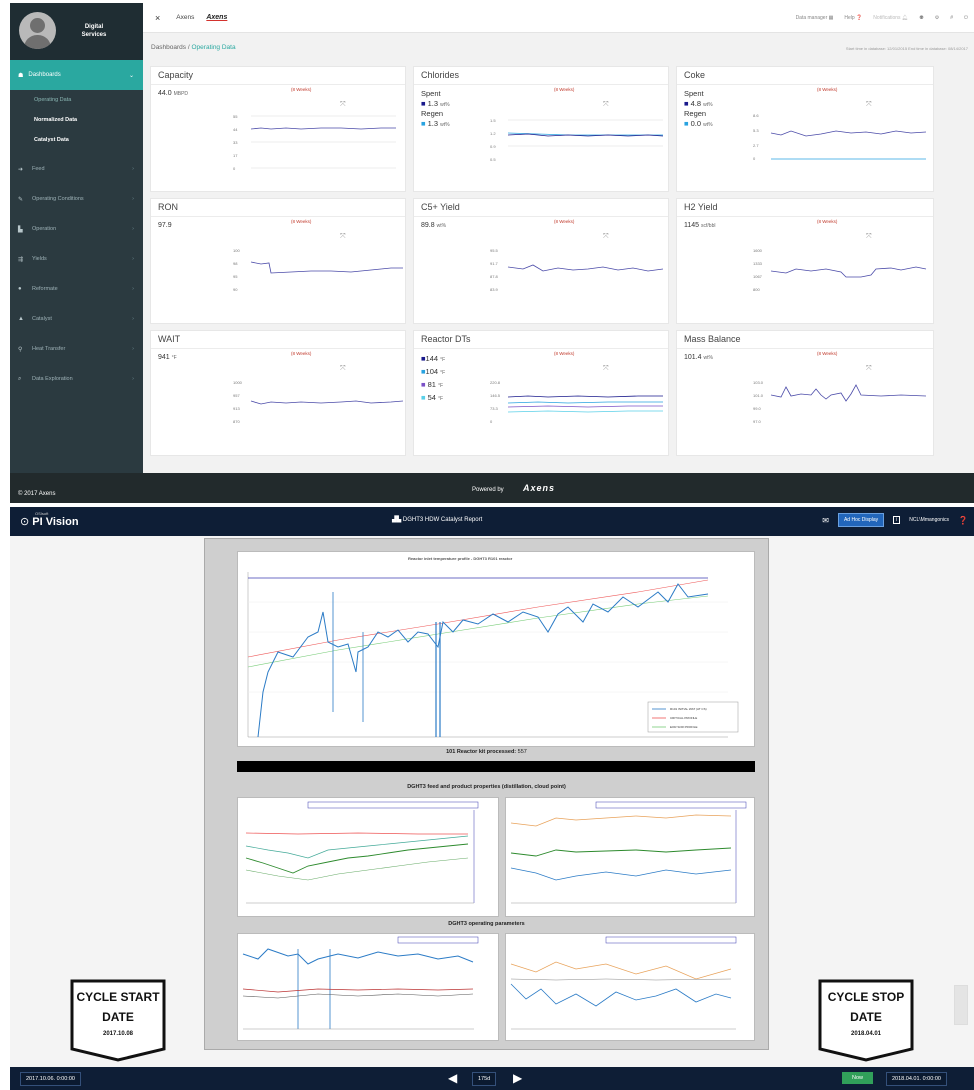 This screenshot has width=974, height=1090. What do you see at coordinates (20, 289) in the screenshot?
I see `drop-icon: ●` at bounding box center [20, 289].